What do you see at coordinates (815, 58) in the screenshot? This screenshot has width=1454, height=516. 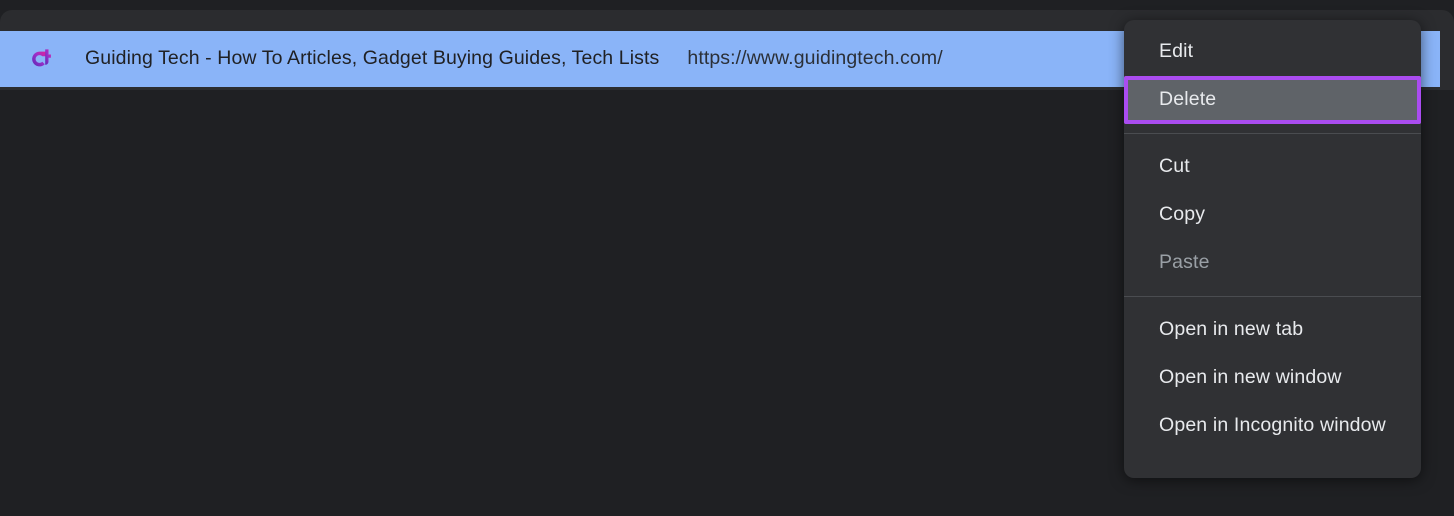 I see `bookmark-url: https://www.guidingtech.com/` at bounding box center [815, 58].